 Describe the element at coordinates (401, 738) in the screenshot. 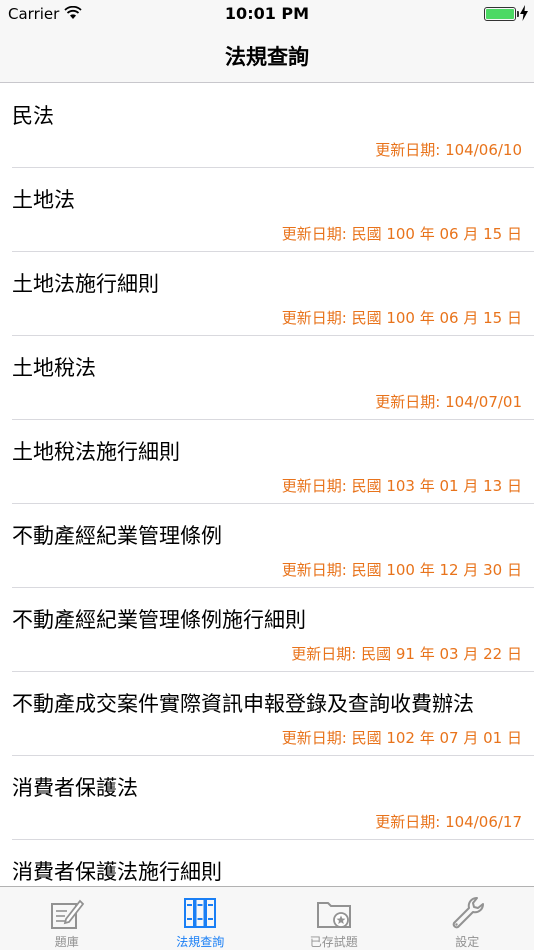

I see `law-update-date: 更新日期: 民國 102 年 07 月 01 日` at that location.